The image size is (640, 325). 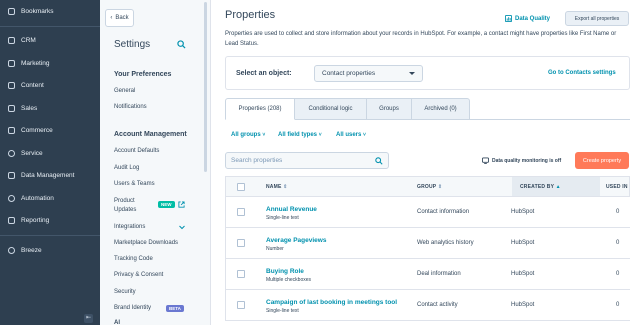 What do you see at coordinates (133, 259) in the screenshot?
I see `sidebar-item-tracking-code: Tracking Code` at bounding box center [133, 259].